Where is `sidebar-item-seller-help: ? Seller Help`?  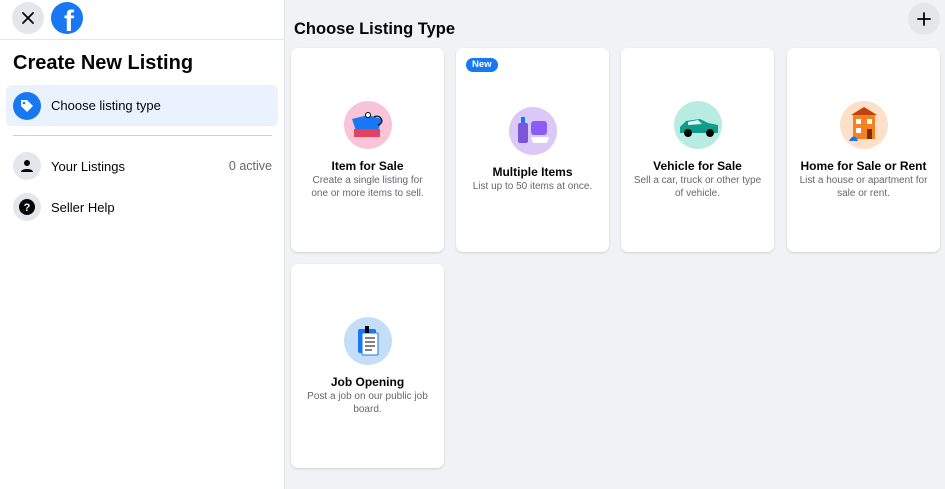
sidebar-item-seller-help: ? Seller Help is located at coordinates (142, 207).